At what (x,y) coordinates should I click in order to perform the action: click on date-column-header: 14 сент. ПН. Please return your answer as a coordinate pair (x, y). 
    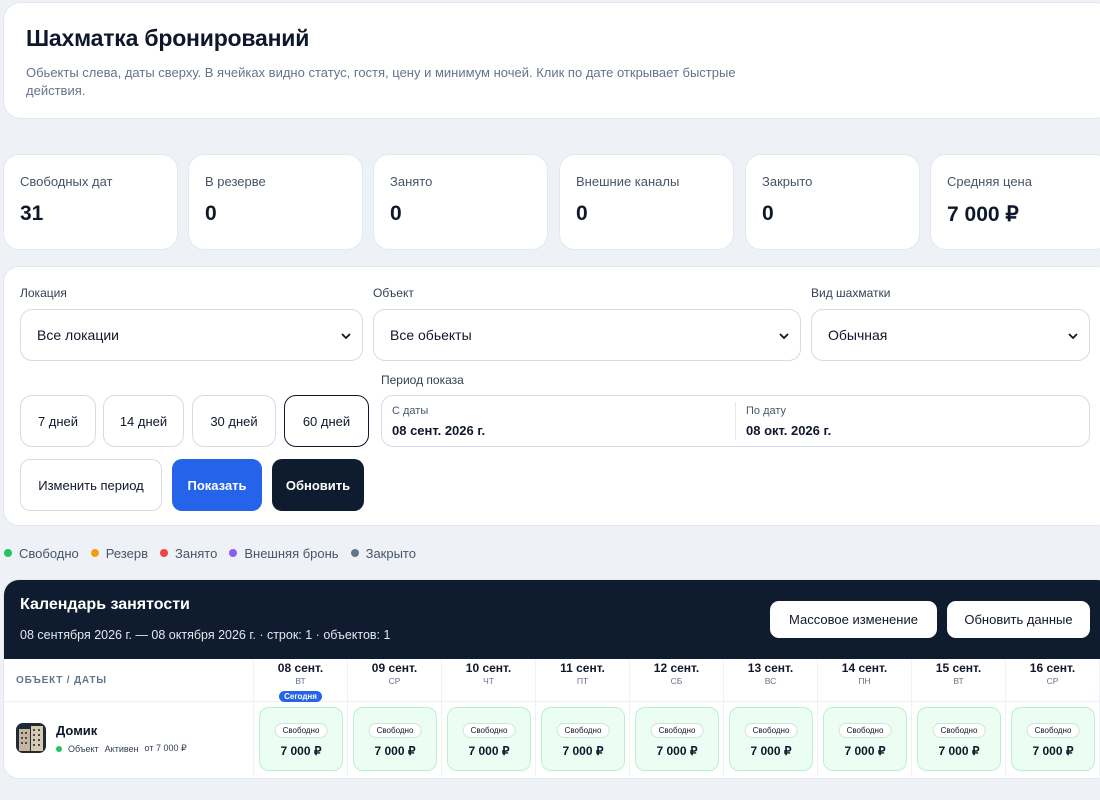
    Looking at the image, I should click on (865, 680).